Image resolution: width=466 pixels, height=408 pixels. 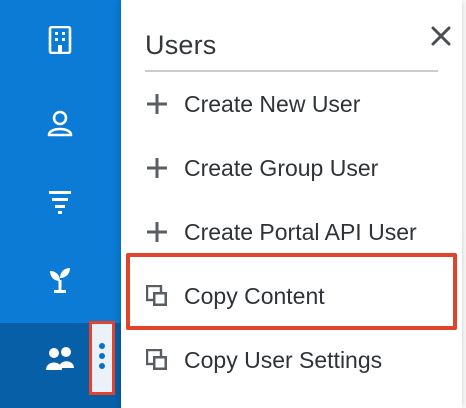 What do you see at coordinates (254, 295) in the screenshot?
I see `menu-item-label: Copy Content` at bounding box center [254, 295].